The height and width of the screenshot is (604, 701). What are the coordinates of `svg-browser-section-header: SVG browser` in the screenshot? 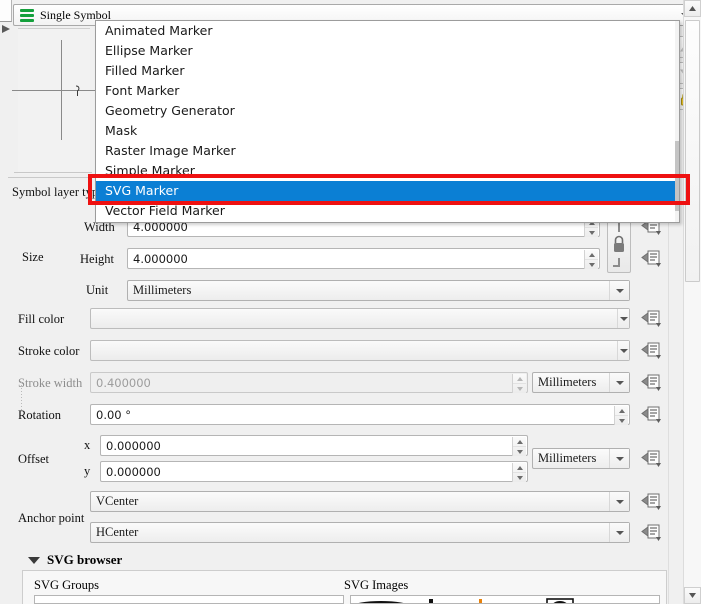 It's located at (75, 560).